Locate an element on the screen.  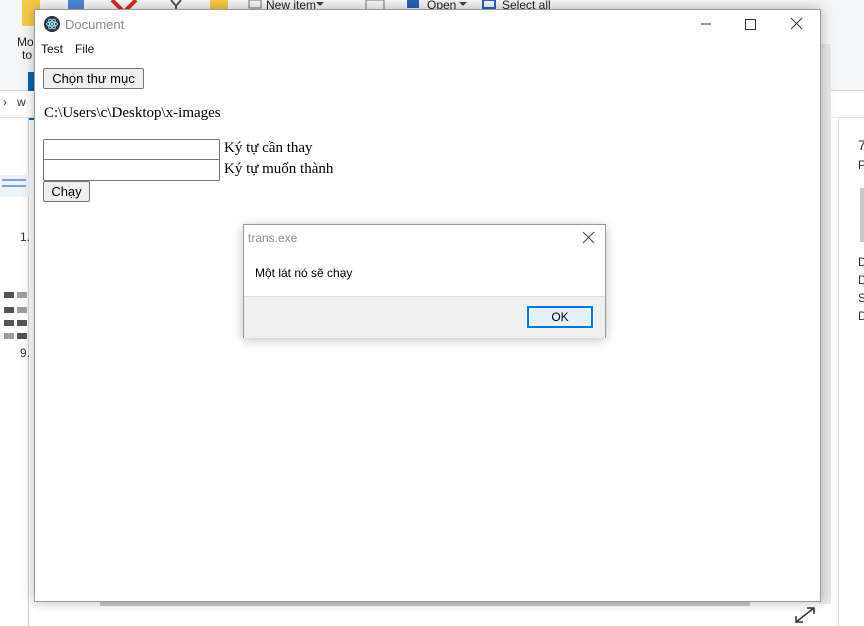
dialog-footer: OK is located at coordinates (424, 317).